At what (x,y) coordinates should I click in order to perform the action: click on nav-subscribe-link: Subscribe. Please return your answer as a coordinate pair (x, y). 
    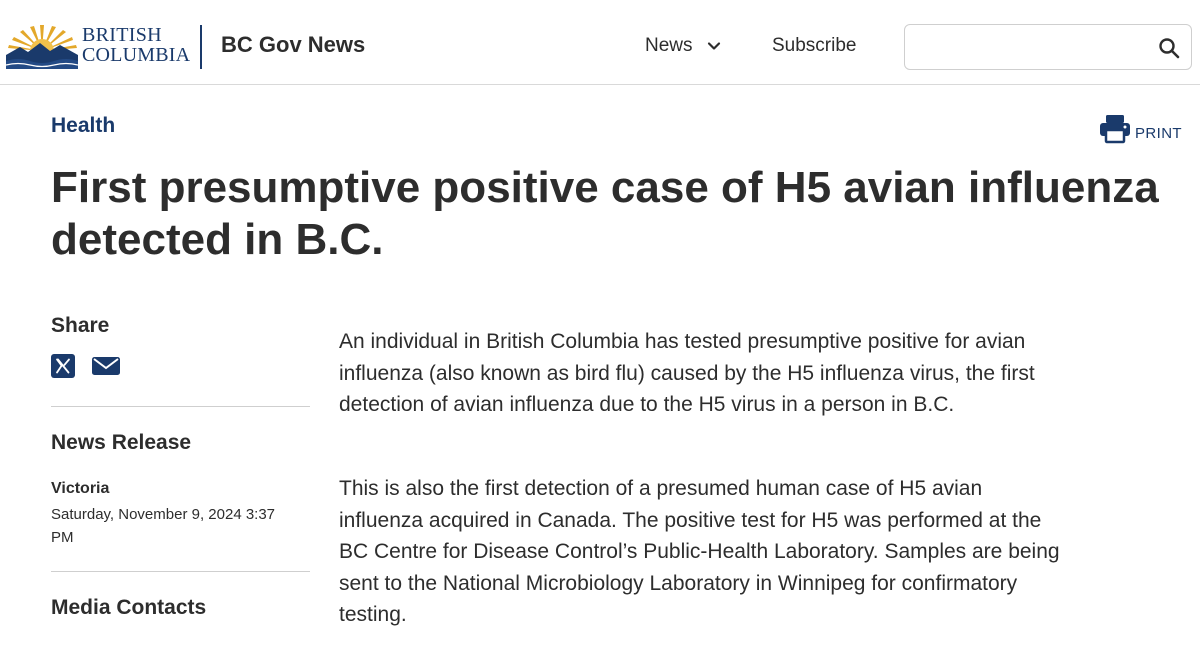
    Looking at the image, I should click on (814, 46).